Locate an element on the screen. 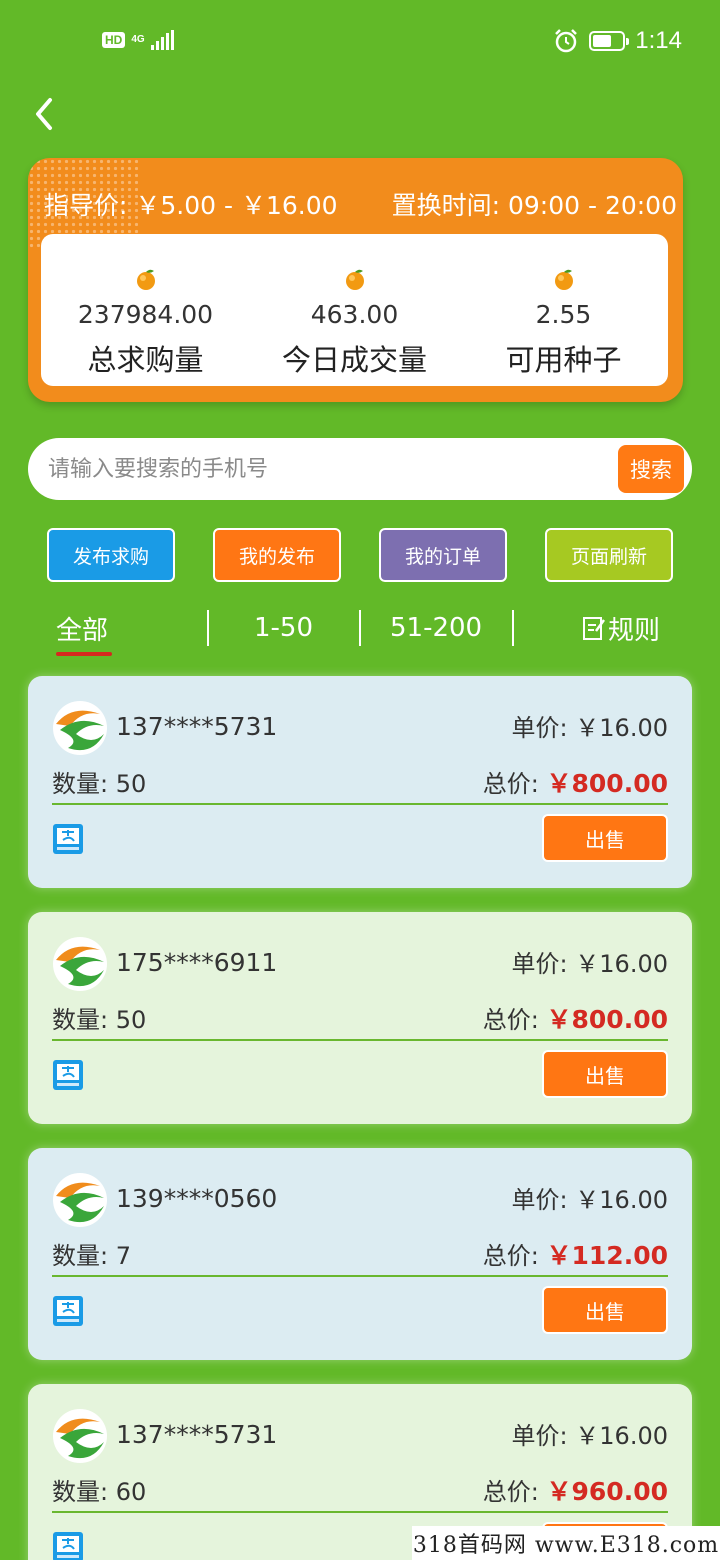 The image size is (720, 1560). stat-label: 今日成交量 is located at coordinates (354, 360).